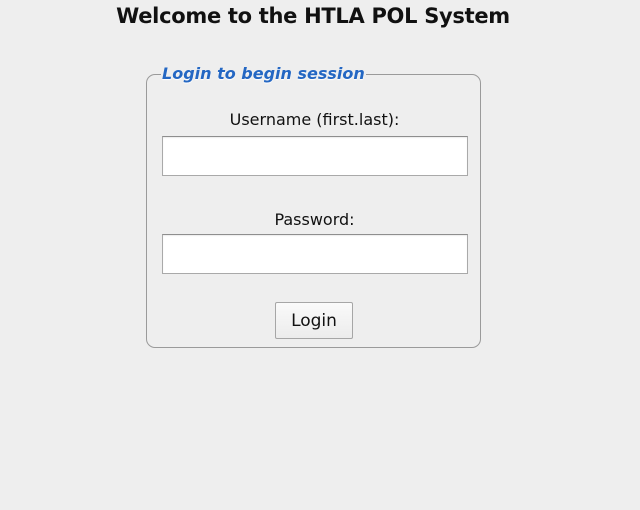 This screenshot has height=510, width=640. Describe the element at coordinates (315, 156) in the screenshot. I see `username-input` at that location.